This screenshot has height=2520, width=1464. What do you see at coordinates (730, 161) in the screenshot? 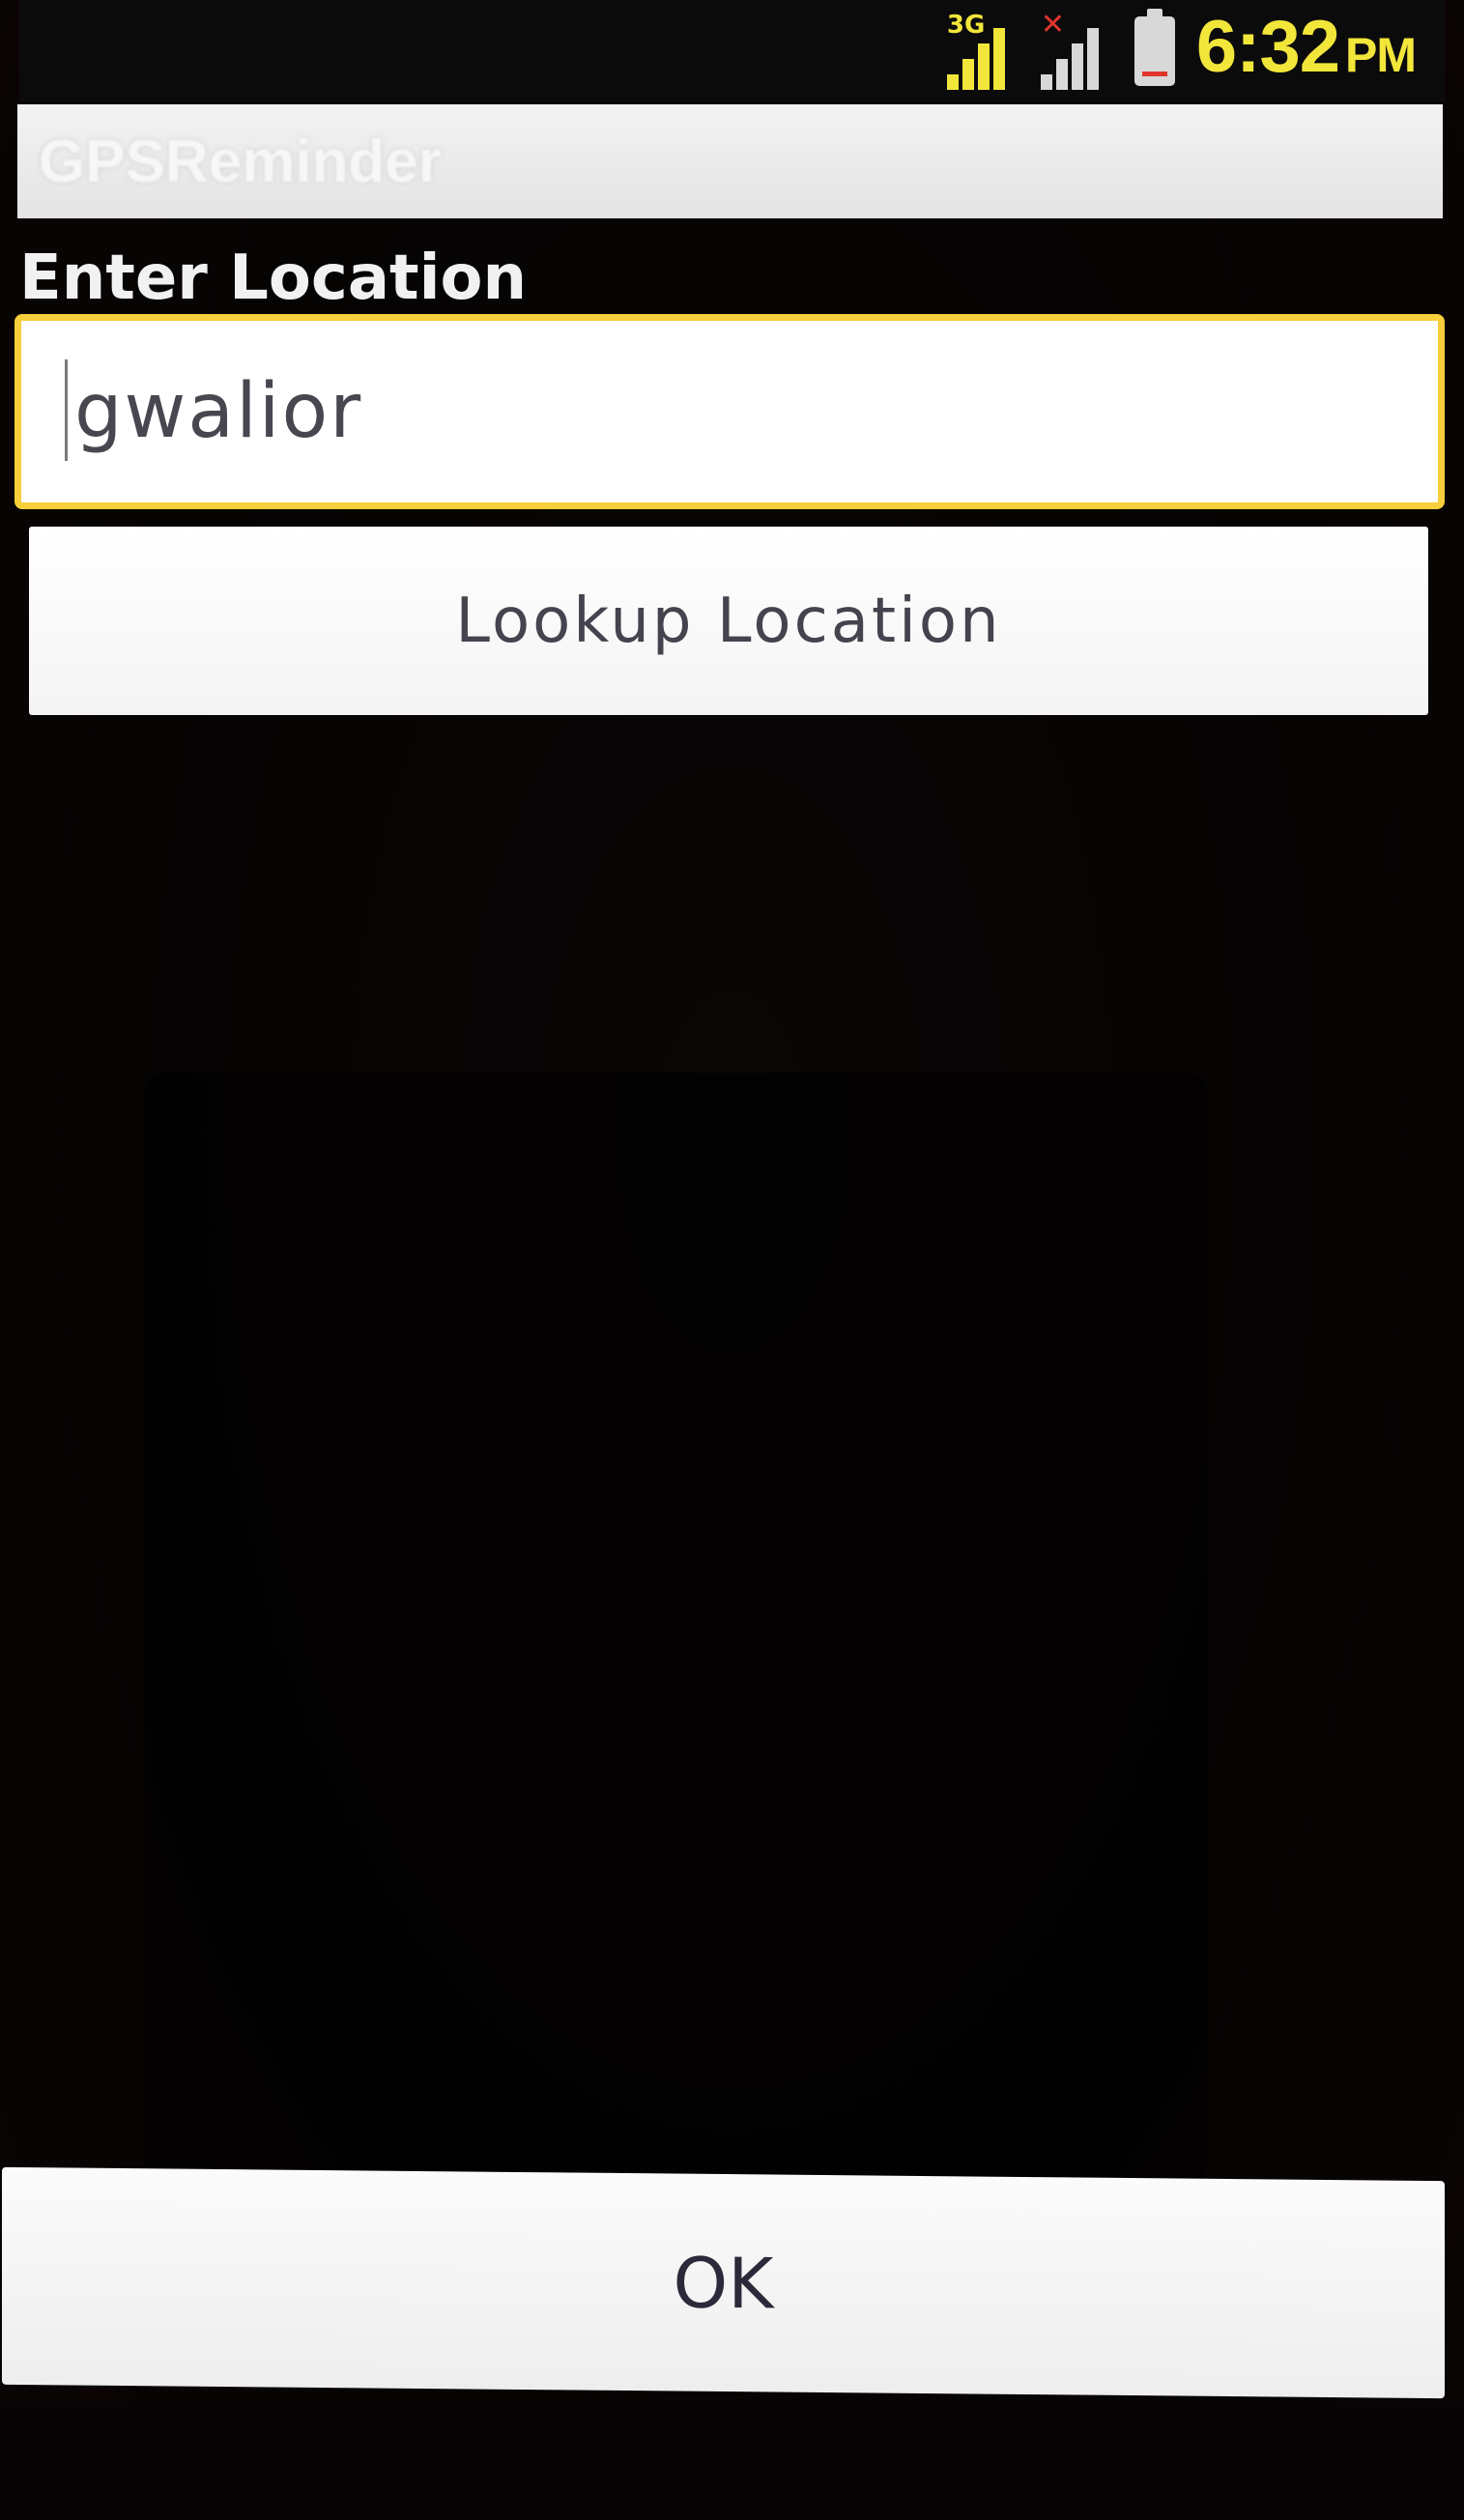
I see `app-title-bar: GPSReminder` at bounding box center [730, 161].